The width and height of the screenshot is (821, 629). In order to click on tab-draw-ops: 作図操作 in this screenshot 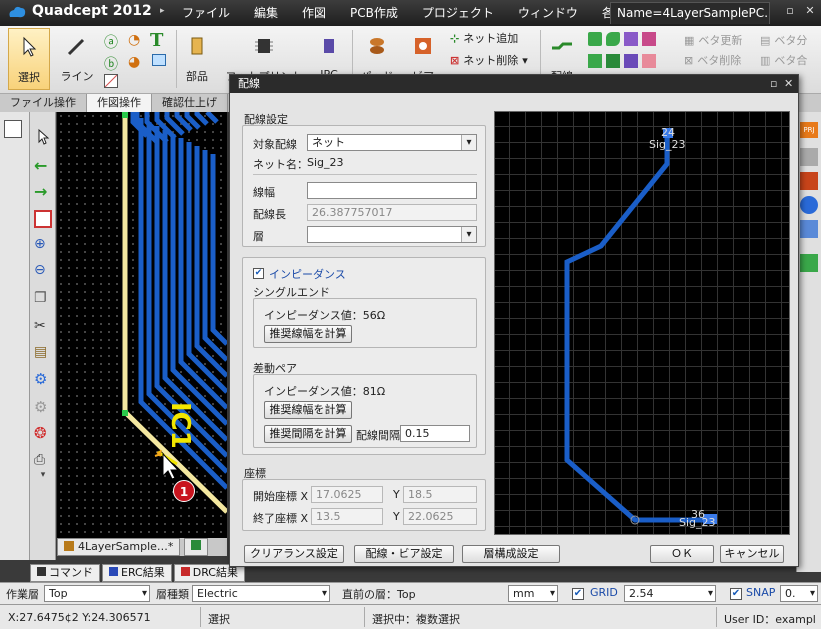, I will do `click(119, 103)`.